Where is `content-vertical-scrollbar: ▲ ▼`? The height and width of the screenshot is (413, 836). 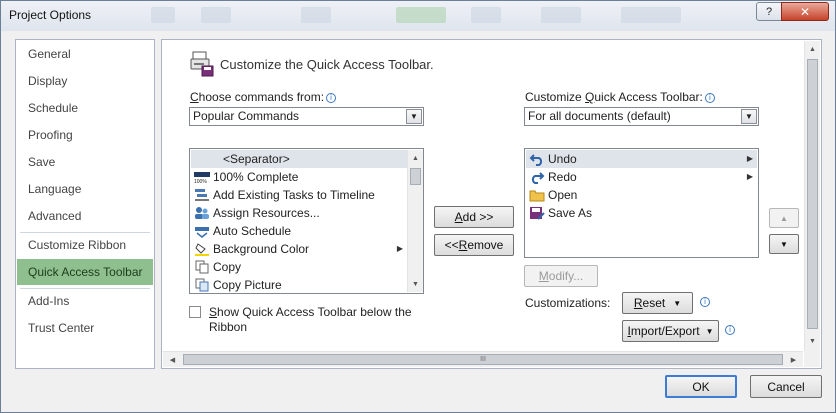 content-vertical-scrollbar: ▲ ▼ is located at coordinates (812, 196).